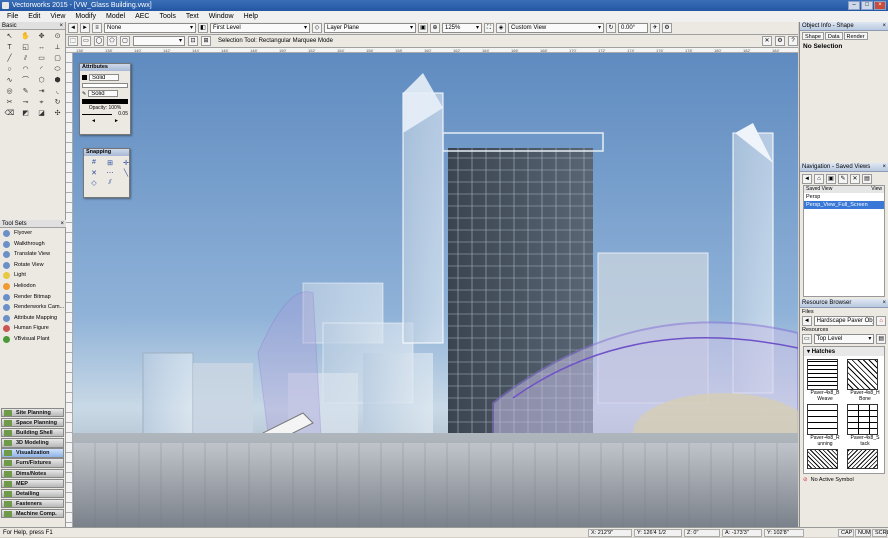 The width and height of the screenshot is (888, 538). I want to click on category-space-planning: Space Planning, so click(32, 422).